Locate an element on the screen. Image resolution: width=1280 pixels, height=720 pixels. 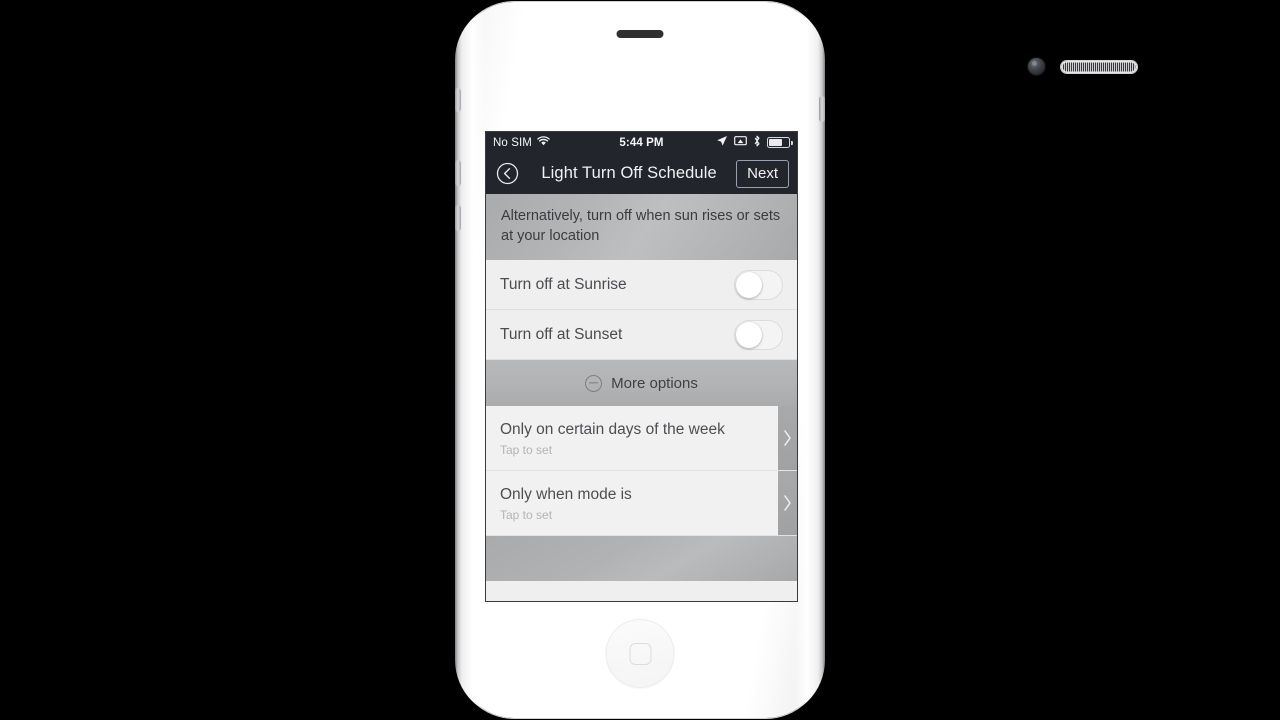
status-bar: No SIM 5:44 PM is located at coordinates (641, 142).